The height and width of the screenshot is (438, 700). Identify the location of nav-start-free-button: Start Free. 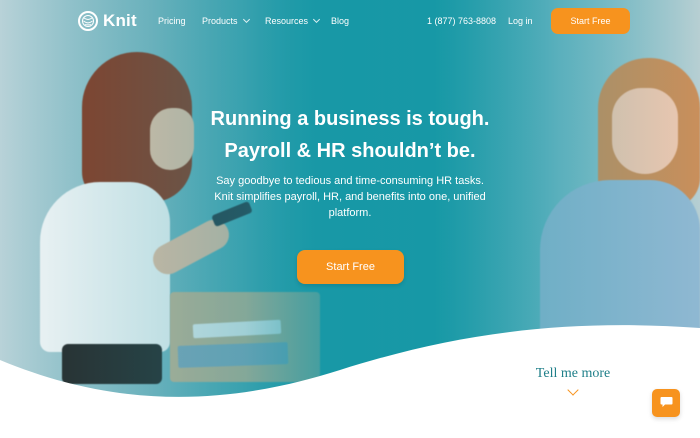
(590, 21).